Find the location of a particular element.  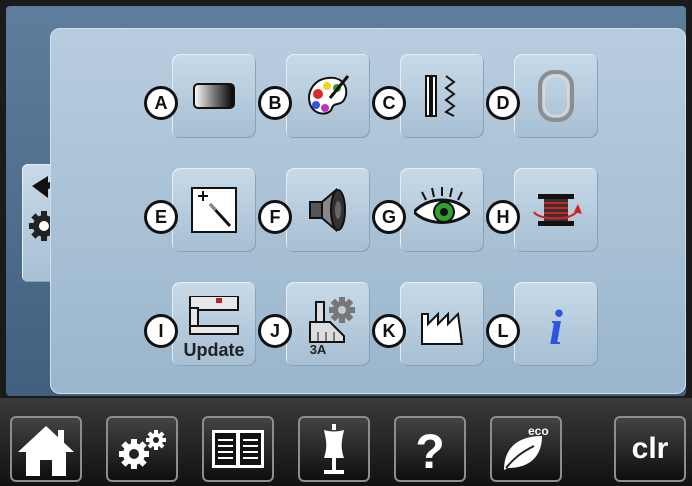

factory-settings-icon is located at coordinates (442, 328).